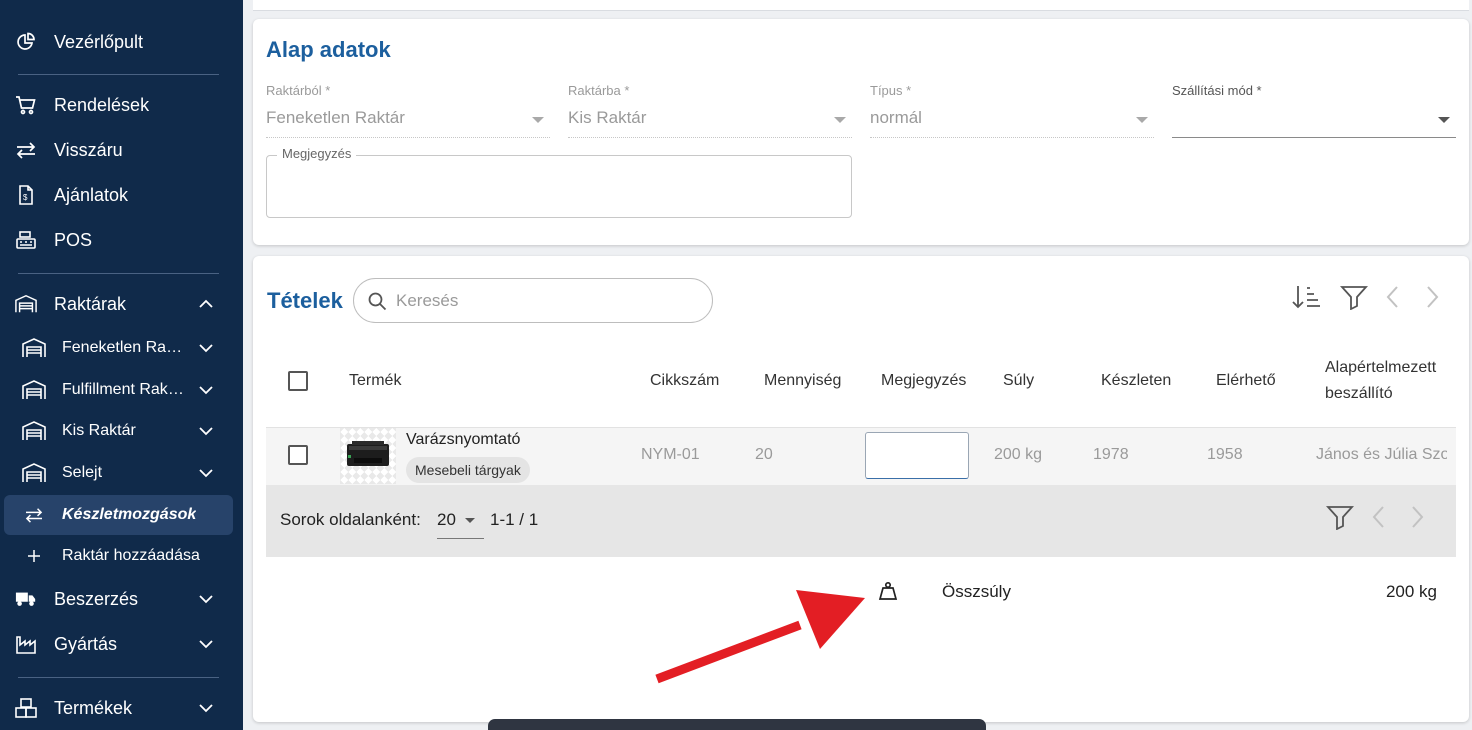  I want to click on column-header-supplier: Alapértelmezett beszállító, so click(1380, 381).